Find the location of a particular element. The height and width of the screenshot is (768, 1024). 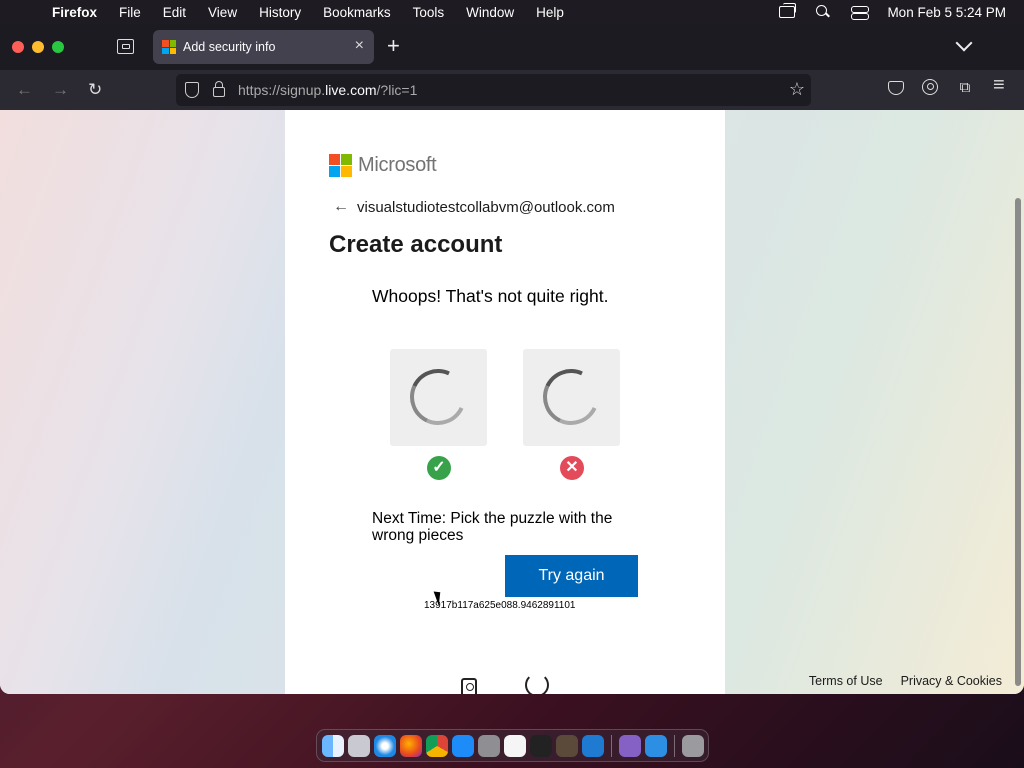

launchpad-icon is located at coordinates (359, 745).